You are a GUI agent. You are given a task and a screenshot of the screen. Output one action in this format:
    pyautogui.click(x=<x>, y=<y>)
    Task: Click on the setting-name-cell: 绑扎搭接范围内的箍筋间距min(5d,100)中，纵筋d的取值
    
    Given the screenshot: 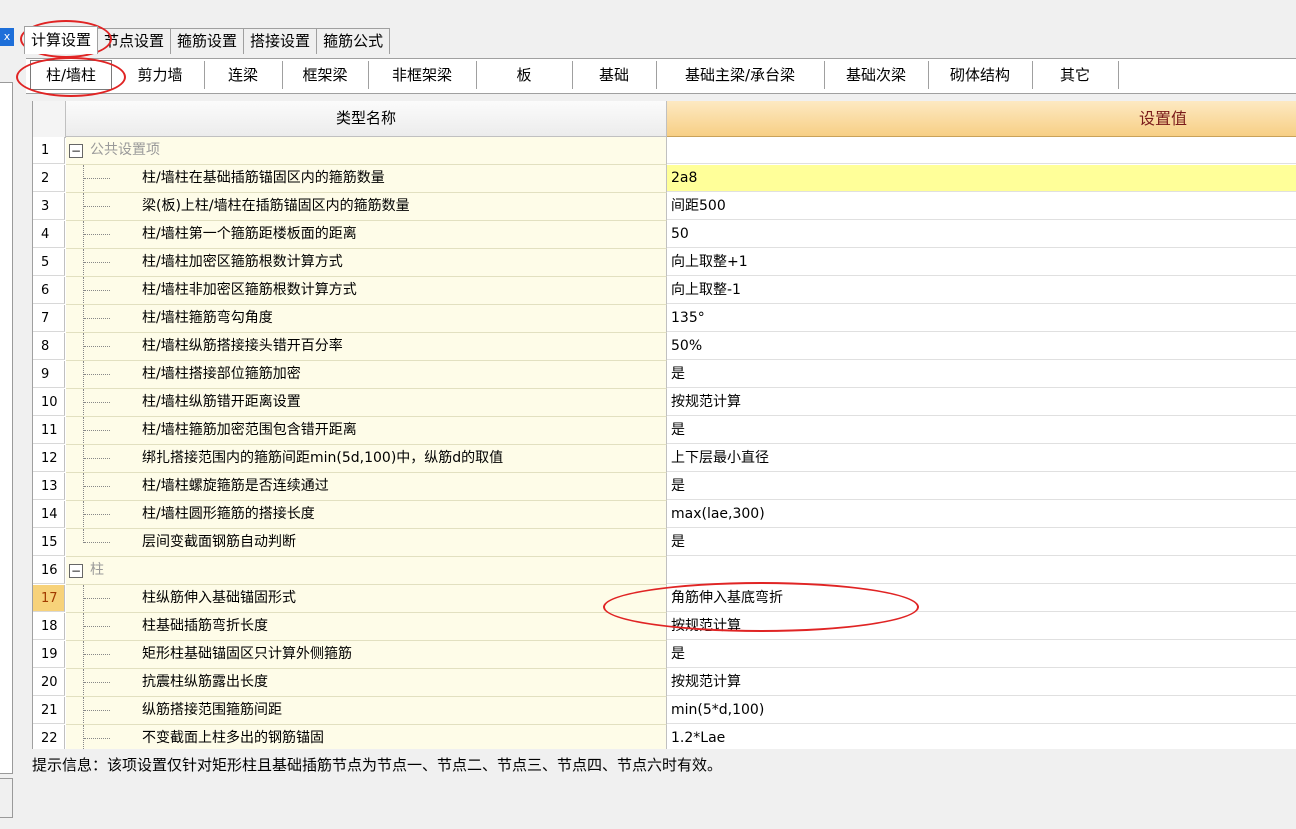 What is the action you would take?
    pyautogui.click(x=366, y=459)
    